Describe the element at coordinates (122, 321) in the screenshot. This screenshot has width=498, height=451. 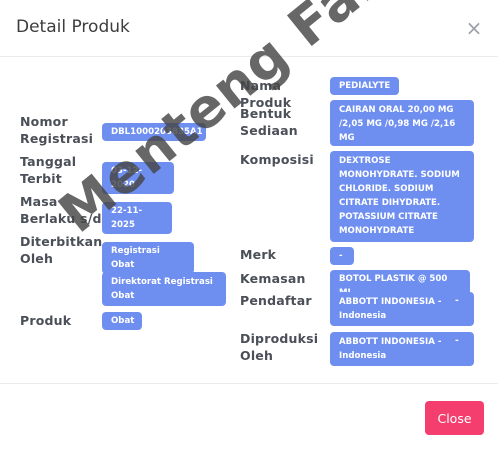
I see `produk-value: Obat` at that location.